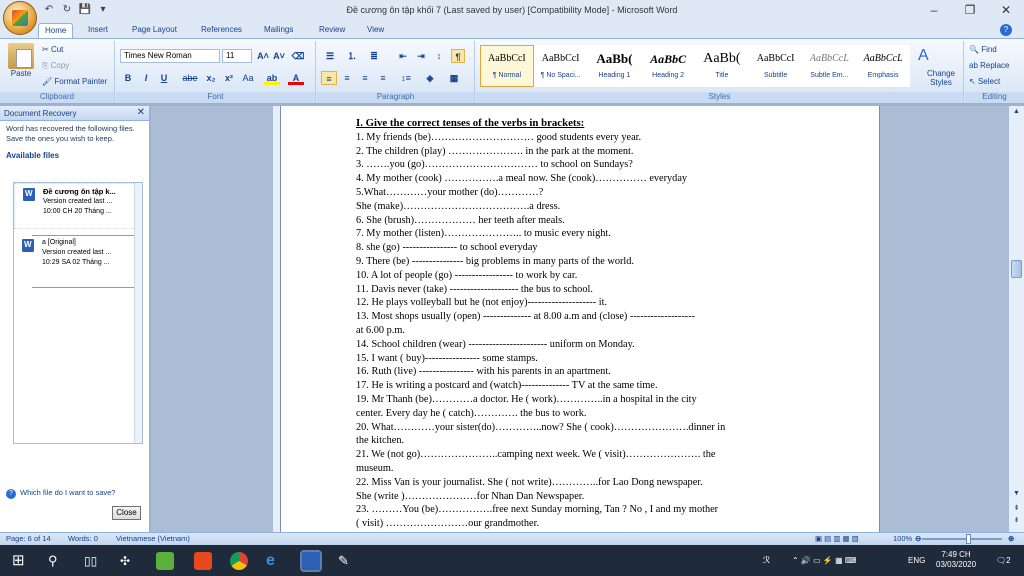 Image resolution: width=1024 pixels, height=576 pixels. What do you see at coordinates (28, 539) in the screenshot?
I see `page-count: Page: 6 of 14` at bounding box center [28, 539].